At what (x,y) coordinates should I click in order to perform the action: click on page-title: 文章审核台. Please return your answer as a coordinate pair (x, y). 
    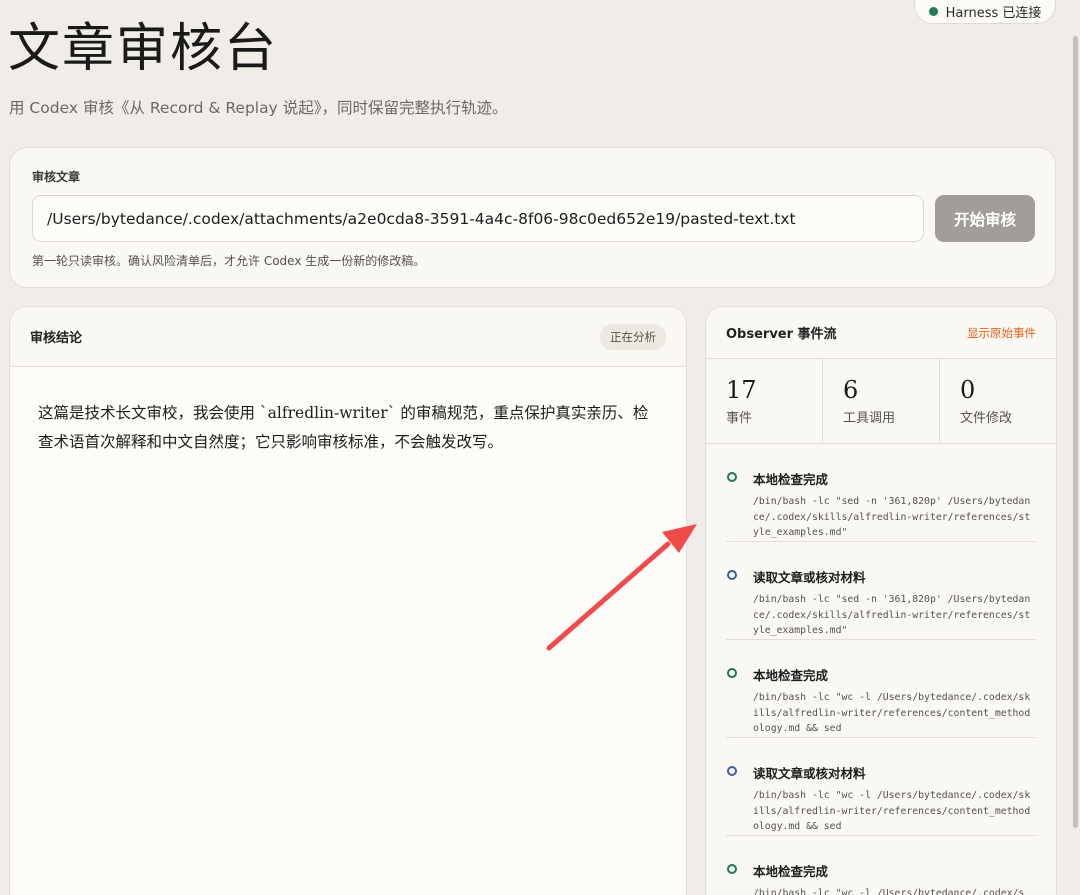
    Looking at the image, I should click on (143, 49).